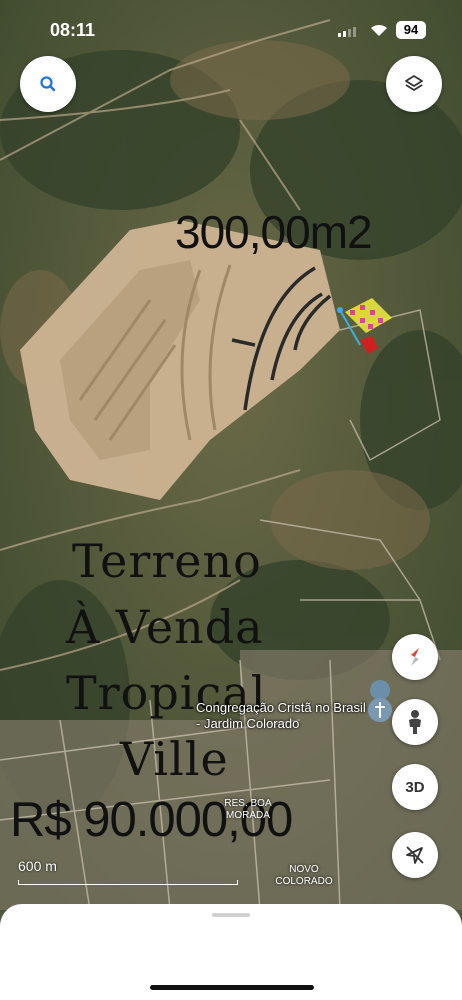 This screenshot has width=462, height=1000. What do you see at coordinates (232, 987) in the screenshot?
I see `home-indicator` at bounding box center [232, 987].